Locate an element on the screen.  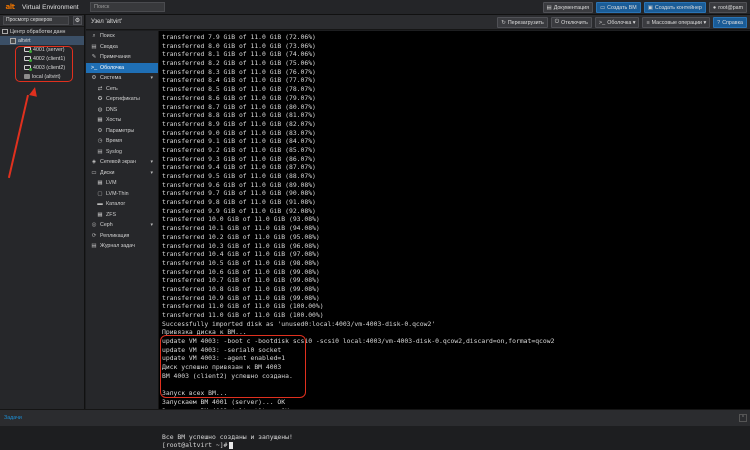
top-button-3: ● root@pam is located at coordinates (727, 7).